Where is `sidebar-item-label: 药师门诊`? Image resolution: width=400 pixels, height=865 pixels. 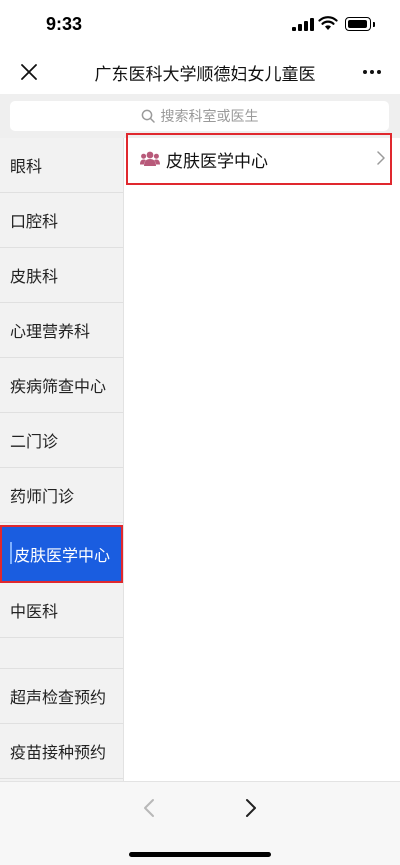 sidebar-item-label: 药师门诊 is located at coordinates (42, 496).